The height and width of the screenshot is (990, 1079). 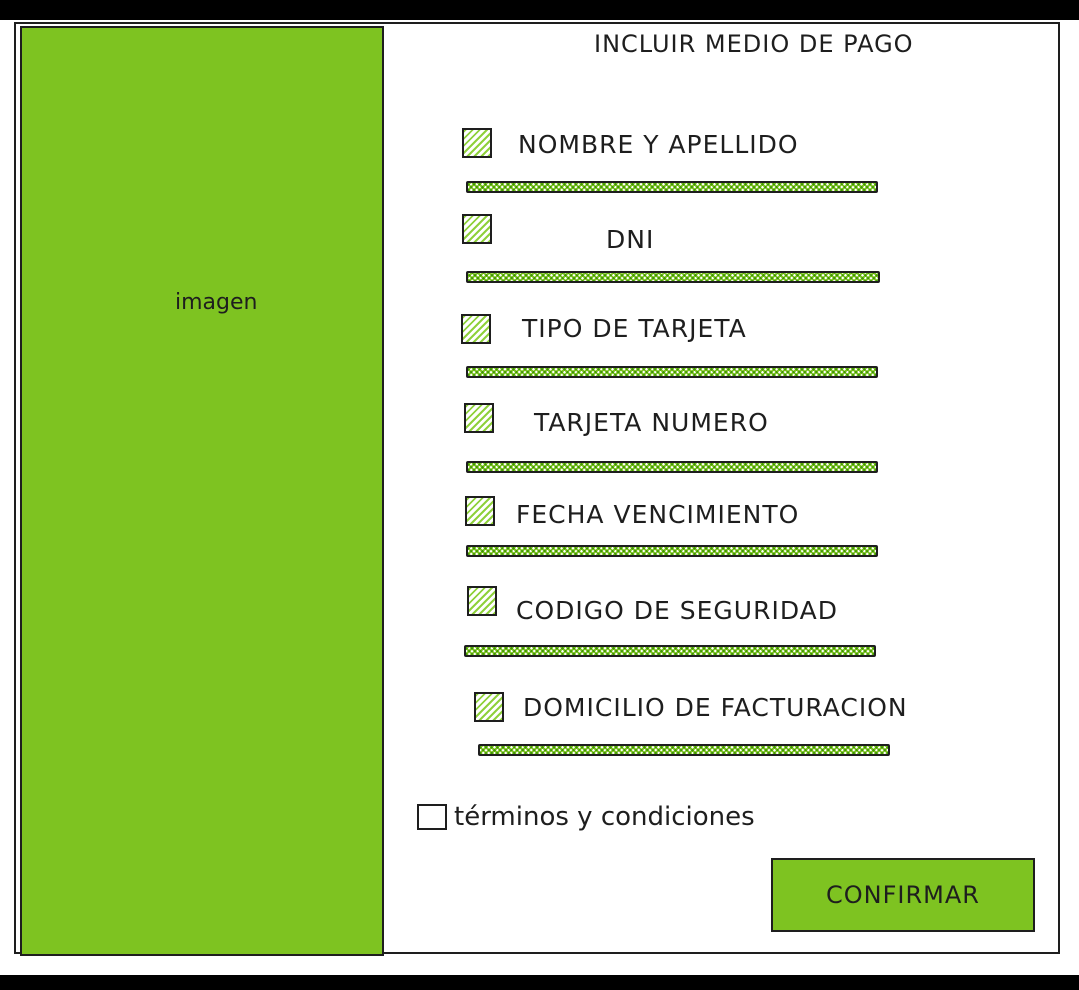 I want to click on field-label-nombre: NOMBRE Y APELLIDO, so click(x=658, y=144).